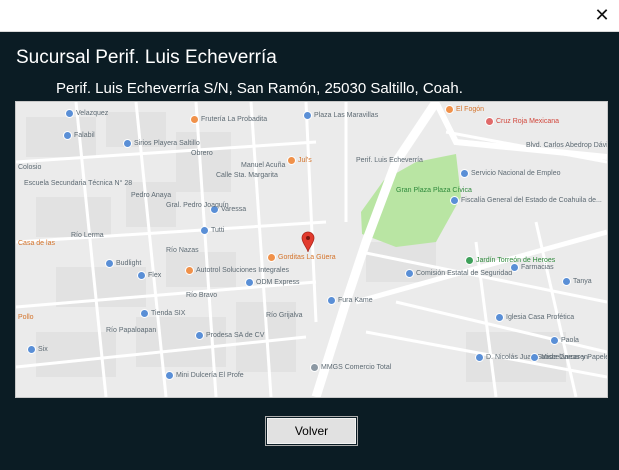 The width and height of the screenshot is (619, 470). I want to click on branch-title: Sucursal Perif. Luis Echeverría, so click(146, 57).